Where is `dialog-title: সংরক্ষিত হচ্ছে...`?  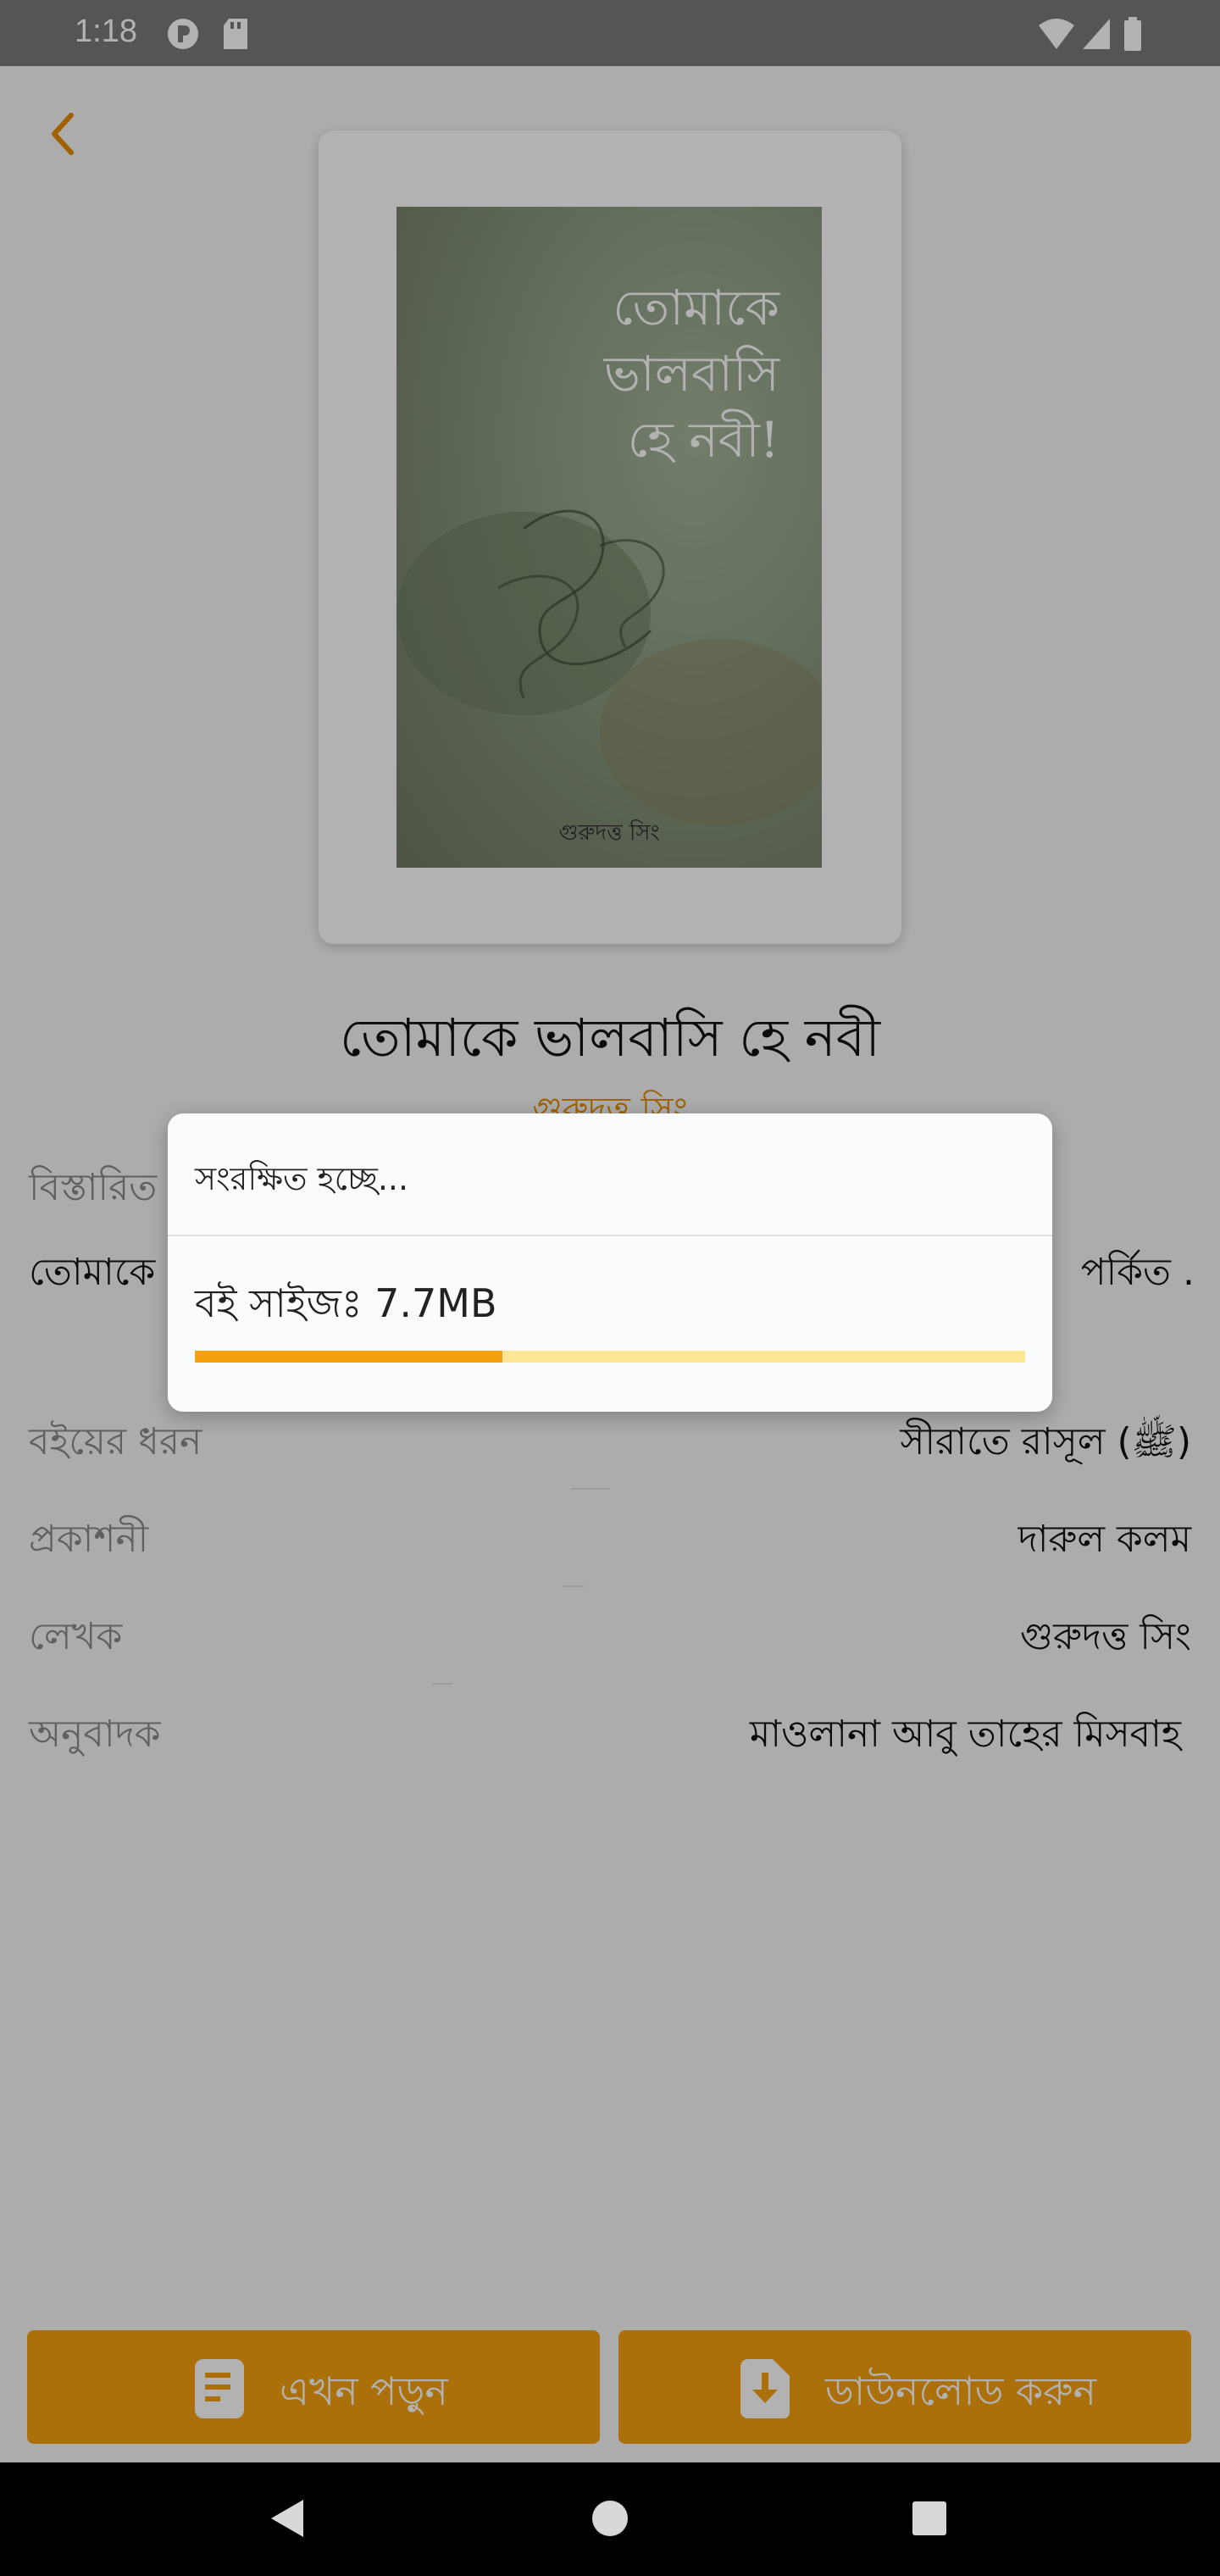 dialog-title: সংরক্ষিত হচ্ছে... is located at coordinates (302, 1178).